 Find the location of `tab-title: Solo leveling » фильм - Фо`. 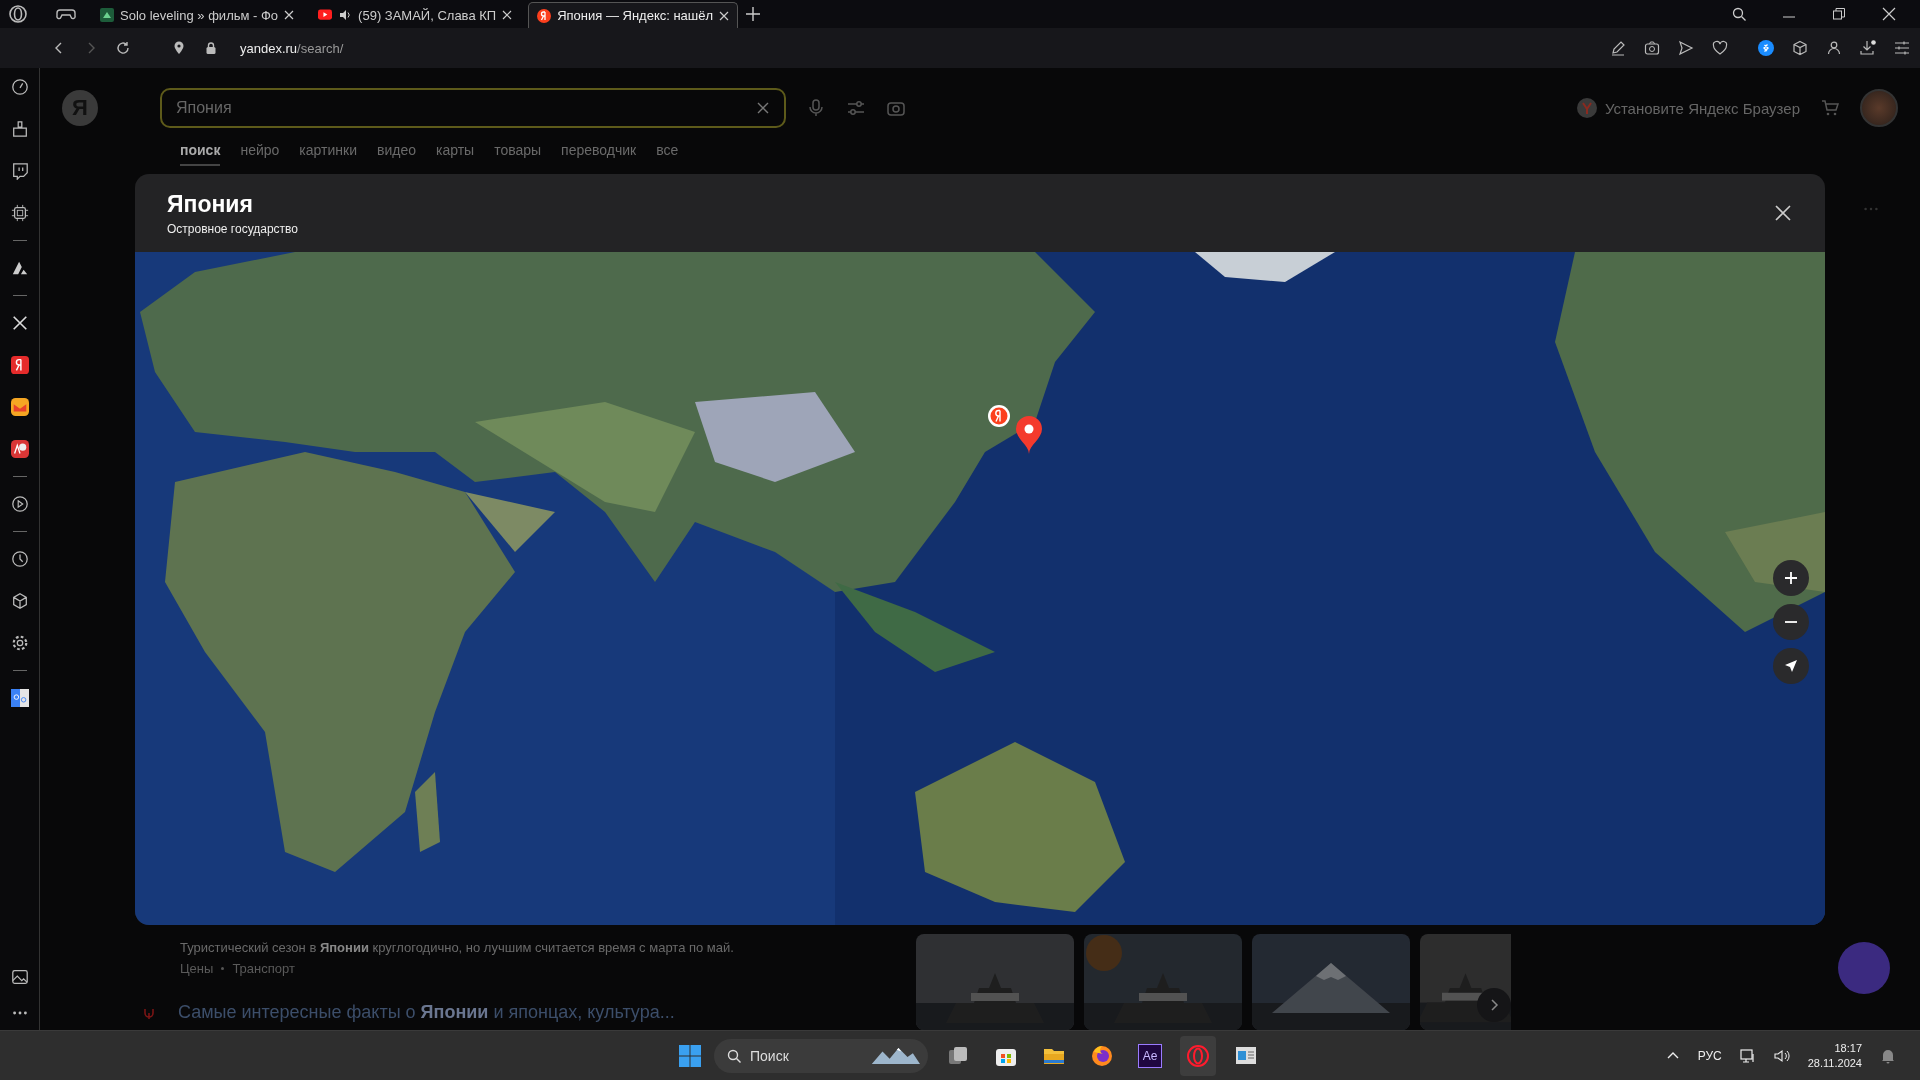

tab-title: Solo leveling » фильм - Фо is located at coordinates (199, 15).